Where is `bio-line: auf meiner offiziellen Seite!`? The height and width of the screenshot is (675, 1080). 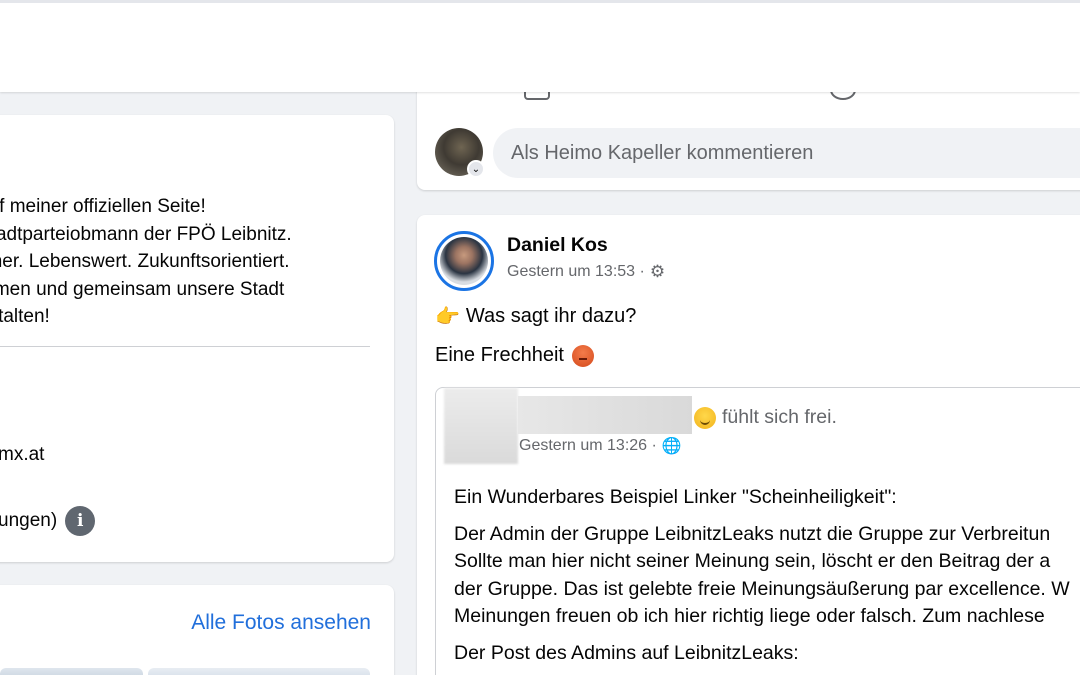 bio-line: auf meiner offiziellen Seite! is located at coordinates (103, 206).